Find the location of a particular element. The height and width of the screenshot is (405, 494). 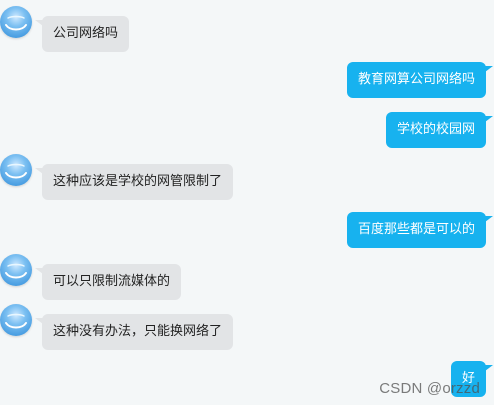

message-bubble: 教育网算公司网络吗 is located at coordinates (420, 80).